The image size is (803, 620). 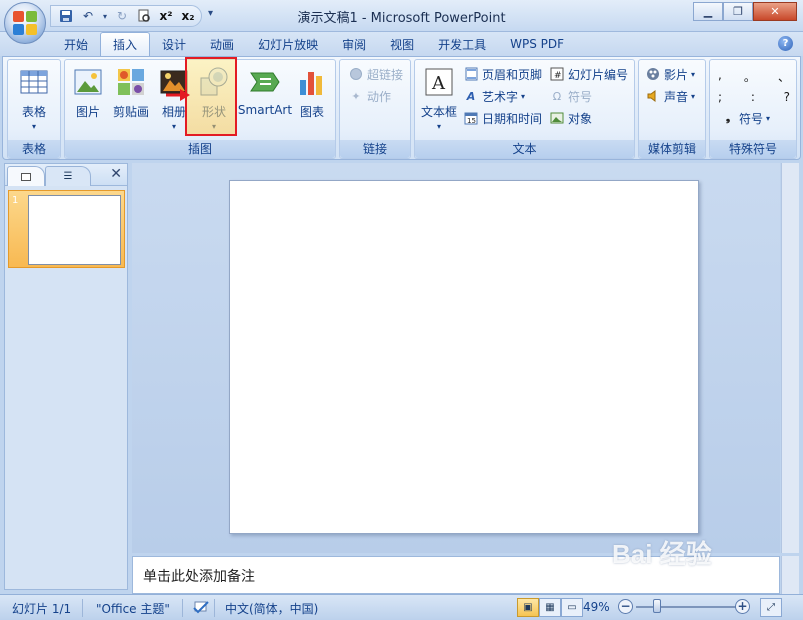 I want to click on wordart-button: A 艺术字 ▾, so click(x=494, y=96).